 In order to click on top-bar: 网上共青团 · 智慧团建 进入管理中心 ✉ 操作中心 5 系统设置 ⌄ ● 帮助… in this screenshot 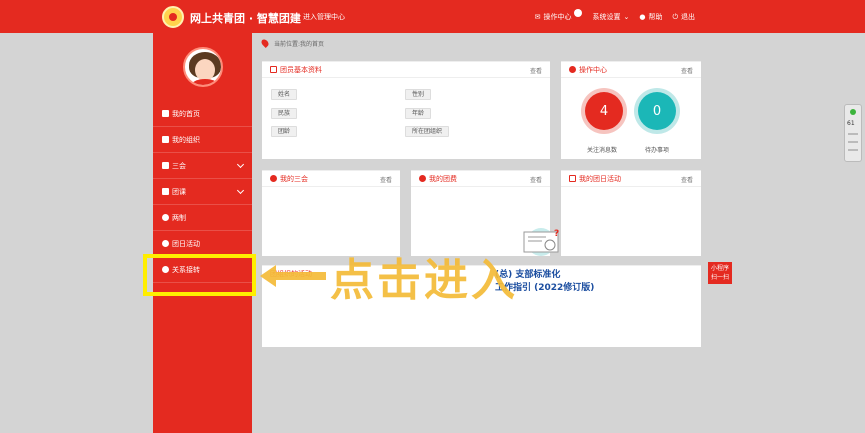, I will do `click(432, 16)`.